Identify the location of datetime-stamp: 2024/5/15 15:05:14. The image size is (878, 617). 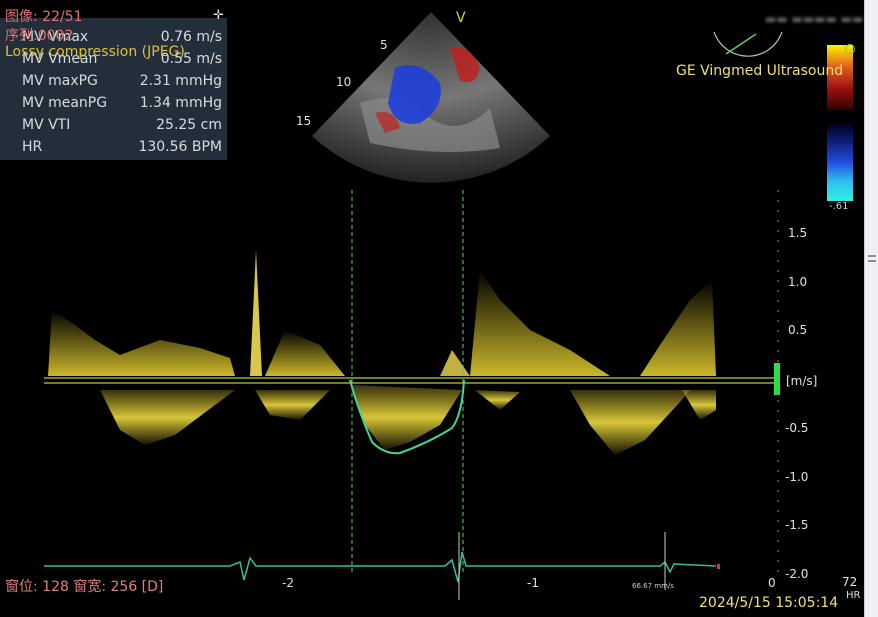
(769, 603).